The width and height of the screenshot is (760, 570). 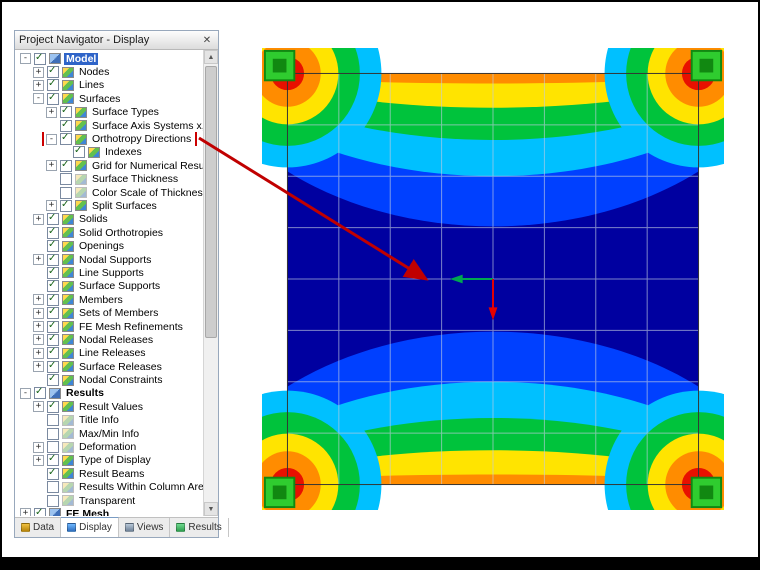 I want to click on scroll-up-icon: ▲, so click(x=211, y=57).